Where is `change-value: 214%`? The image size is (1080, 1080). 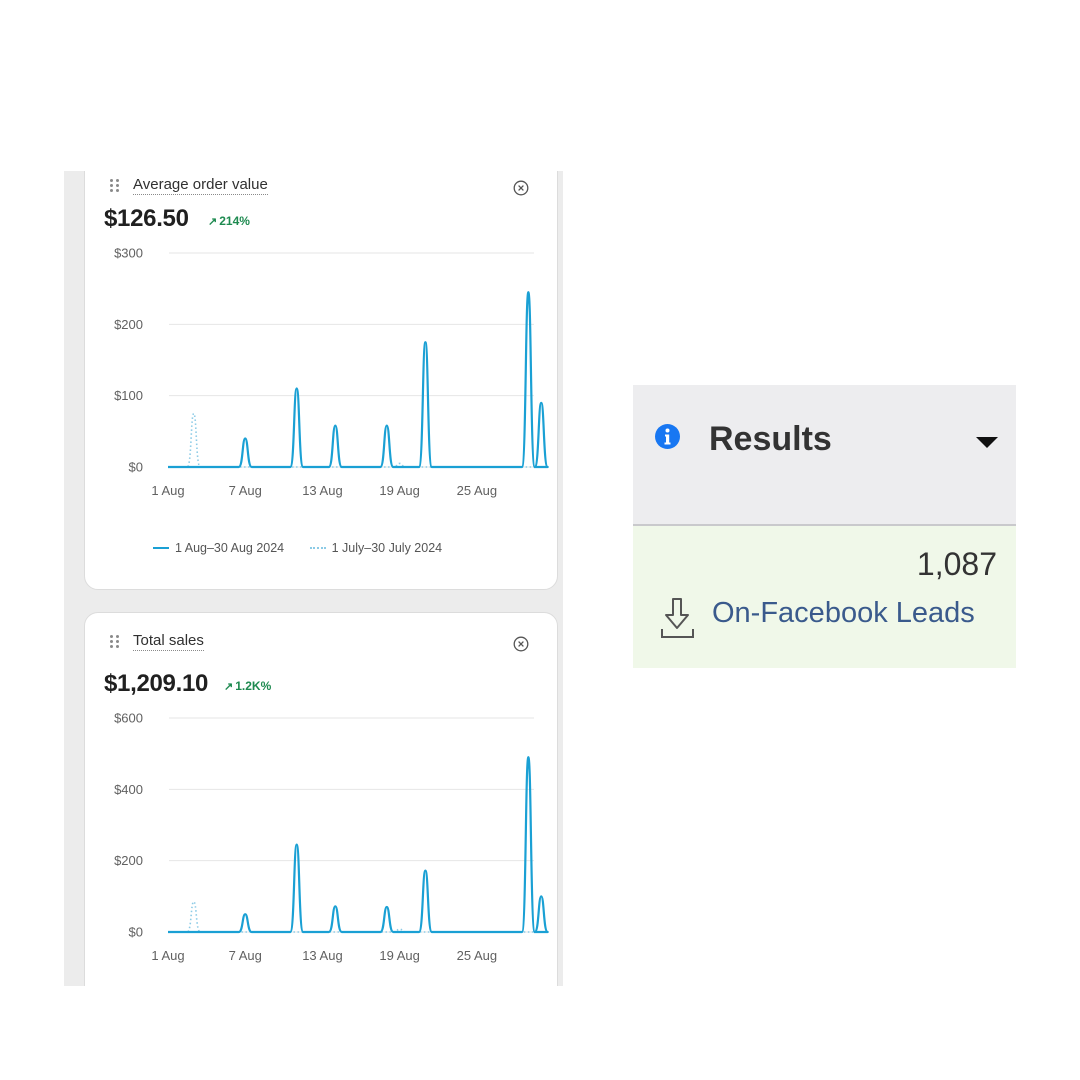
change-value: 214% is located at coordinates (234, 221).